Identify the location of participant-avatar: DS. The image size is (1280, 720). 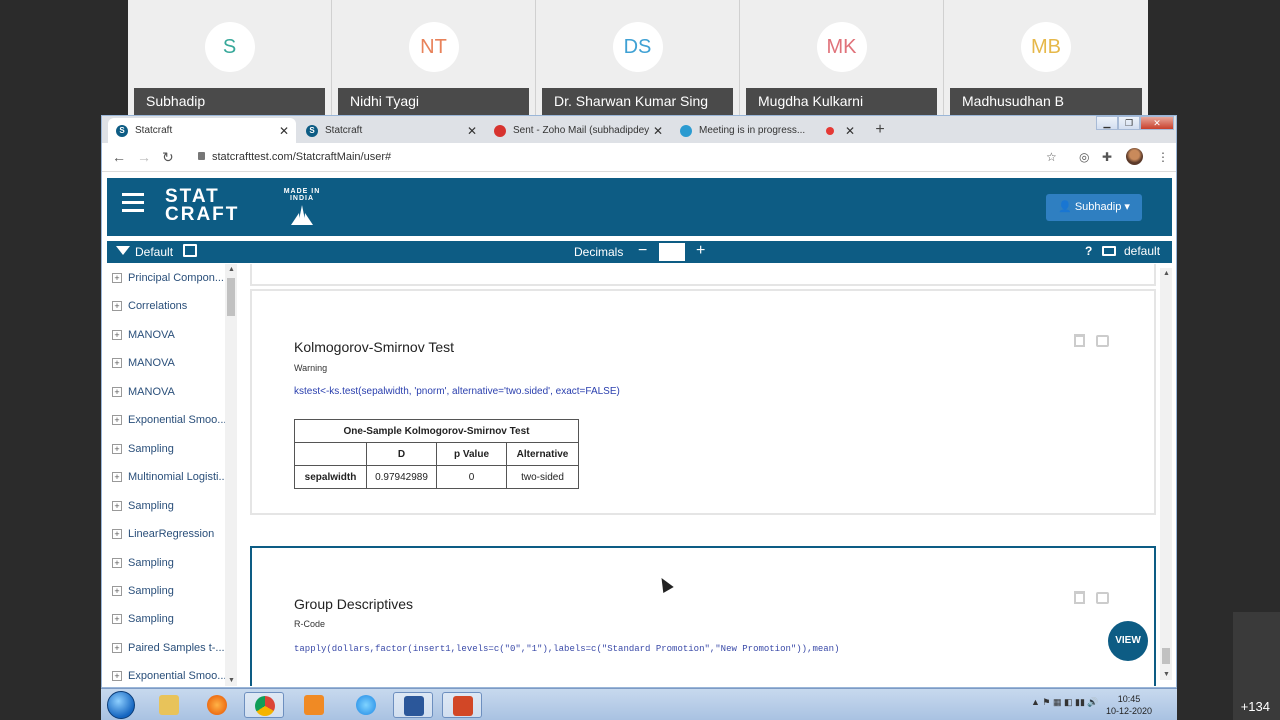
(637, 47).